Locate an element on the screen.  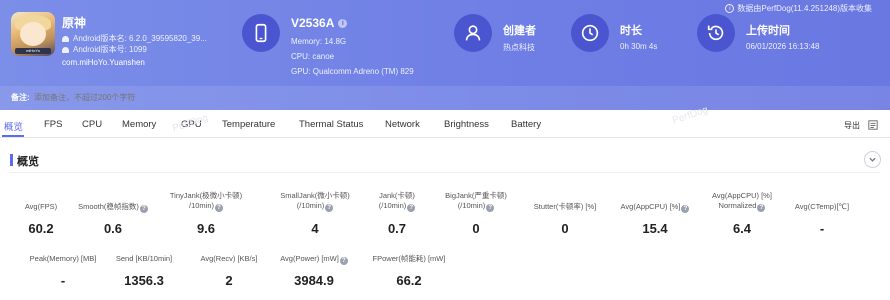
creator-value: 热点科技 is located at coordinates (519, 47).